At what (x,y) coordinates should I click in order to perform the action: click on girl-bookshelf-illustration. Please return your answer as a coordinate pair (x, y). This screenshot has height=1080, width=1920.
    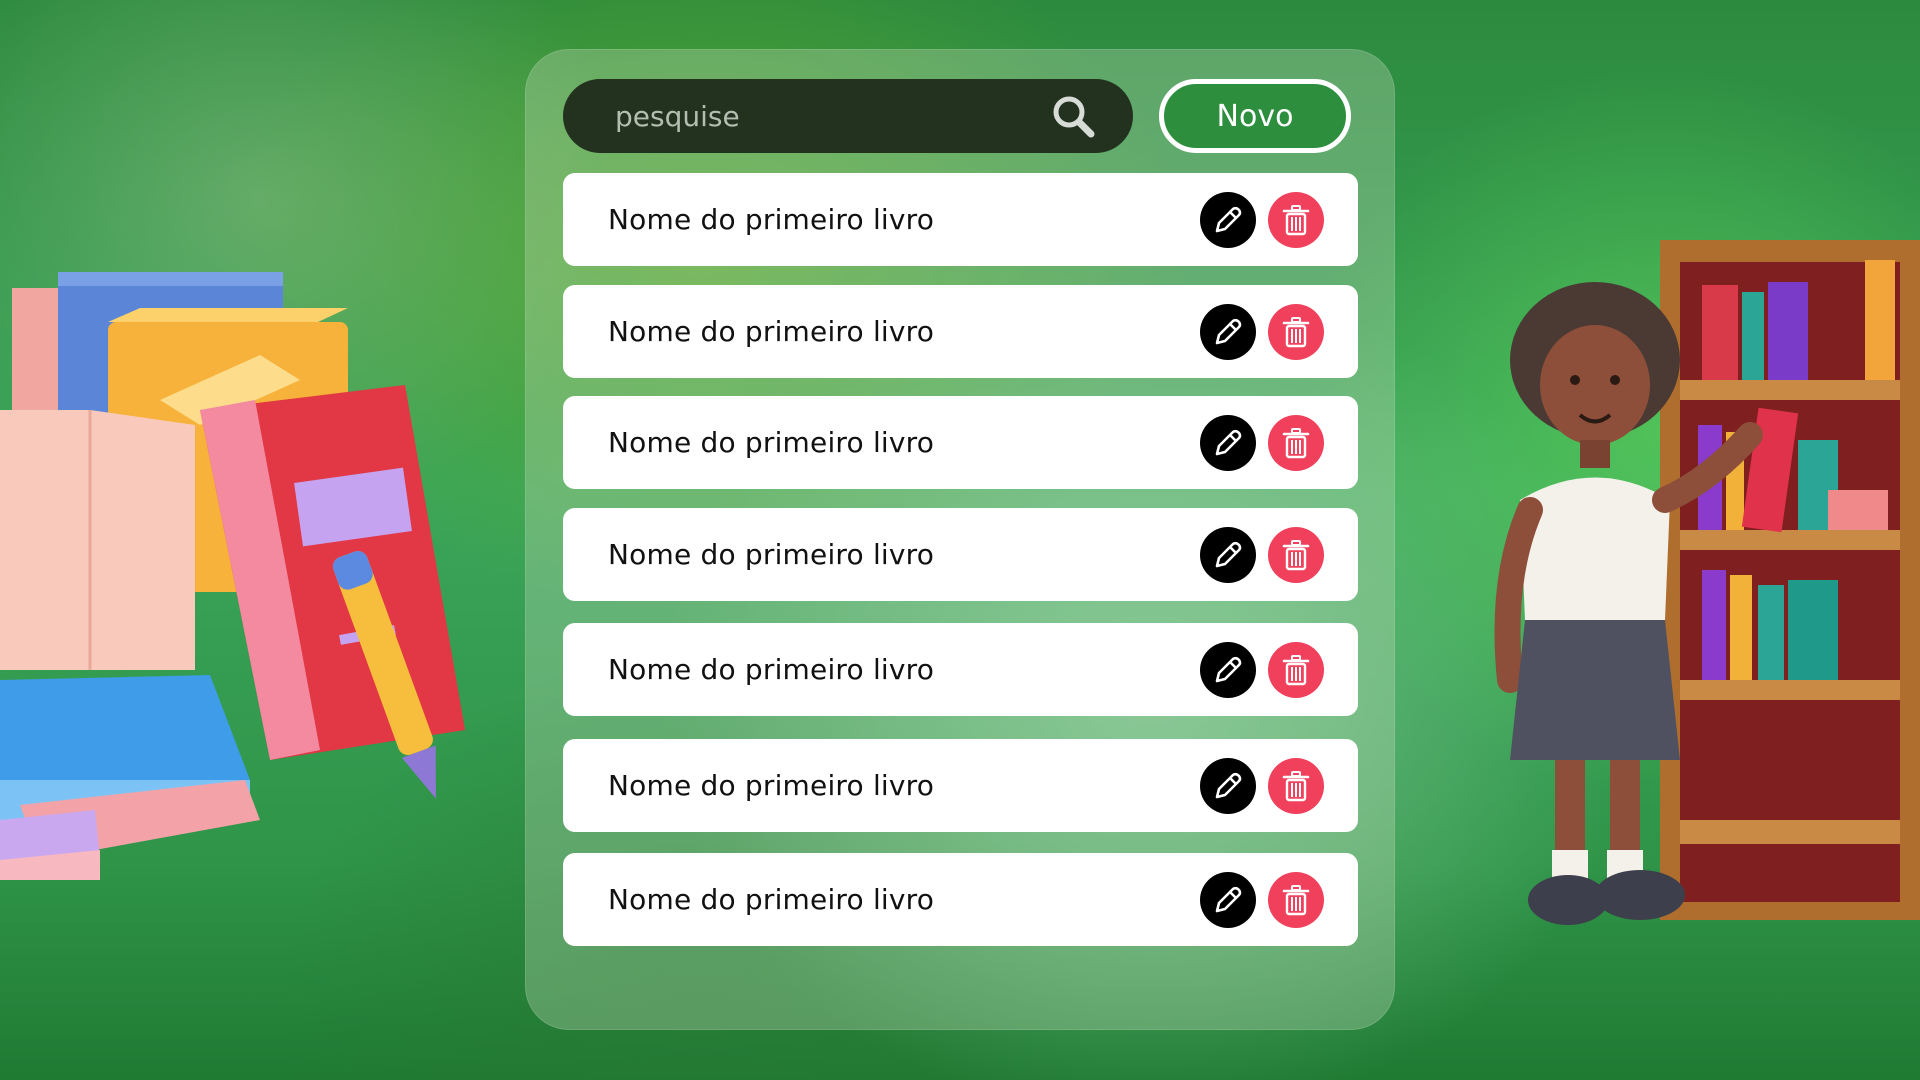
    Looking at the image, I should click on (1707, 582).